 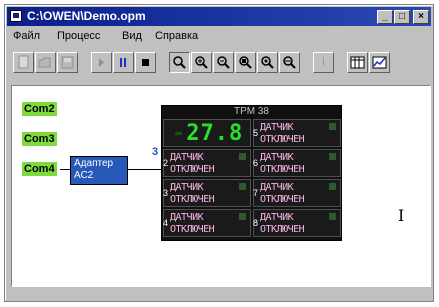 I want to click on channel-6: 6 ДАТЧИК ОТКЛЮЧЕН, so click(x=297, y=163).